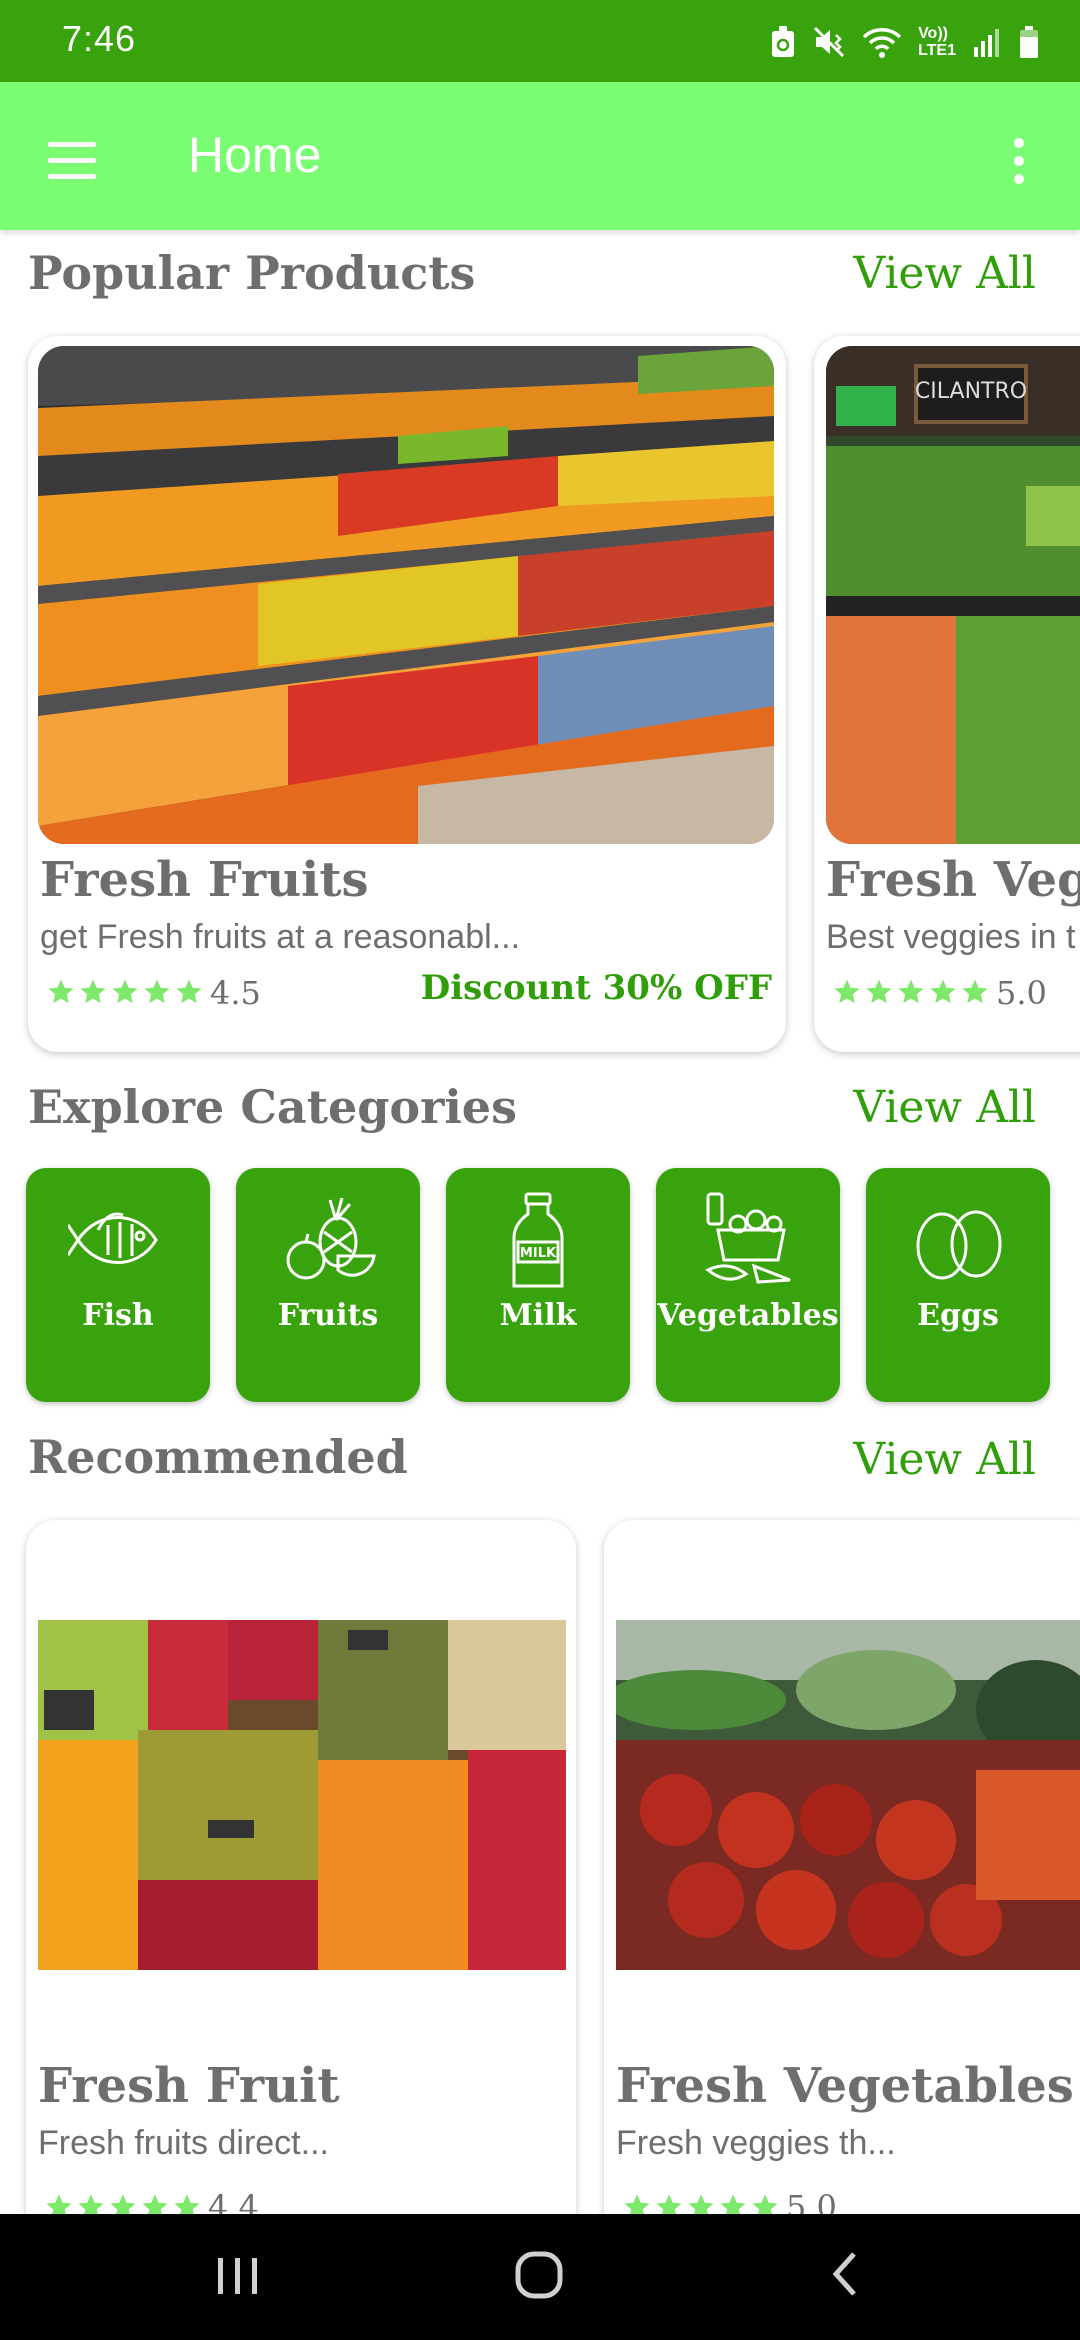  I want to click on recommended-title: Recommended, so click(218, 1457).